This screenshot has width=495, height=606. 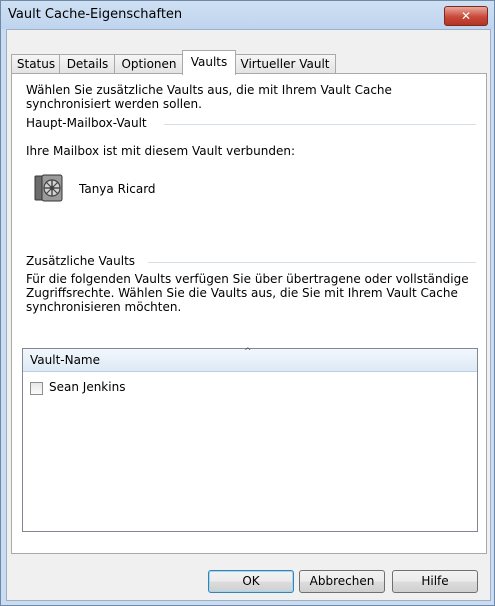 I want to click on vault-item-label: Sean Jenkins, so click(x=87, y=387).